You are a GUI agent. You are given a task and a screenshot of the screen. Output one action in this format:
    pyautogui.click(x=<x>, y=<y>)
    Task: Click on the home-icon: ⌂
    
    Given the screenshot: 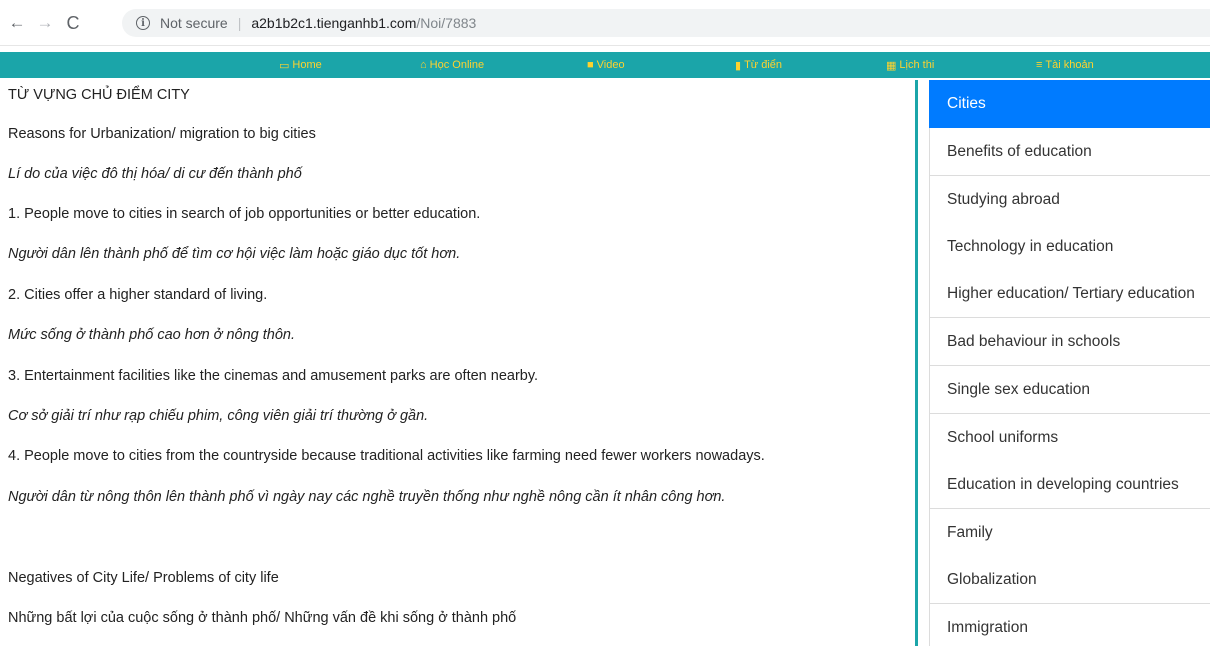 What is the action you would take?
    pyautogui.click(x=423, y=65)
    